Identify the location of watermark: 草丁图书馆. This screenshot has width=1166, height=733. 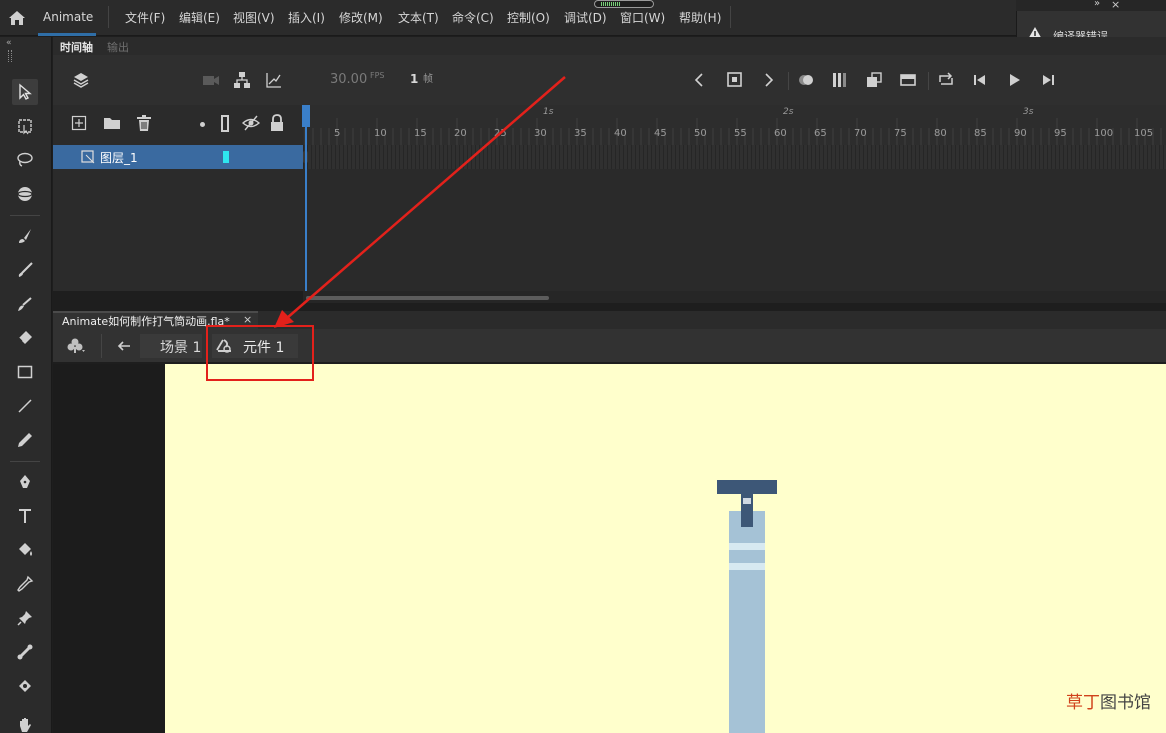
(1108, 700).